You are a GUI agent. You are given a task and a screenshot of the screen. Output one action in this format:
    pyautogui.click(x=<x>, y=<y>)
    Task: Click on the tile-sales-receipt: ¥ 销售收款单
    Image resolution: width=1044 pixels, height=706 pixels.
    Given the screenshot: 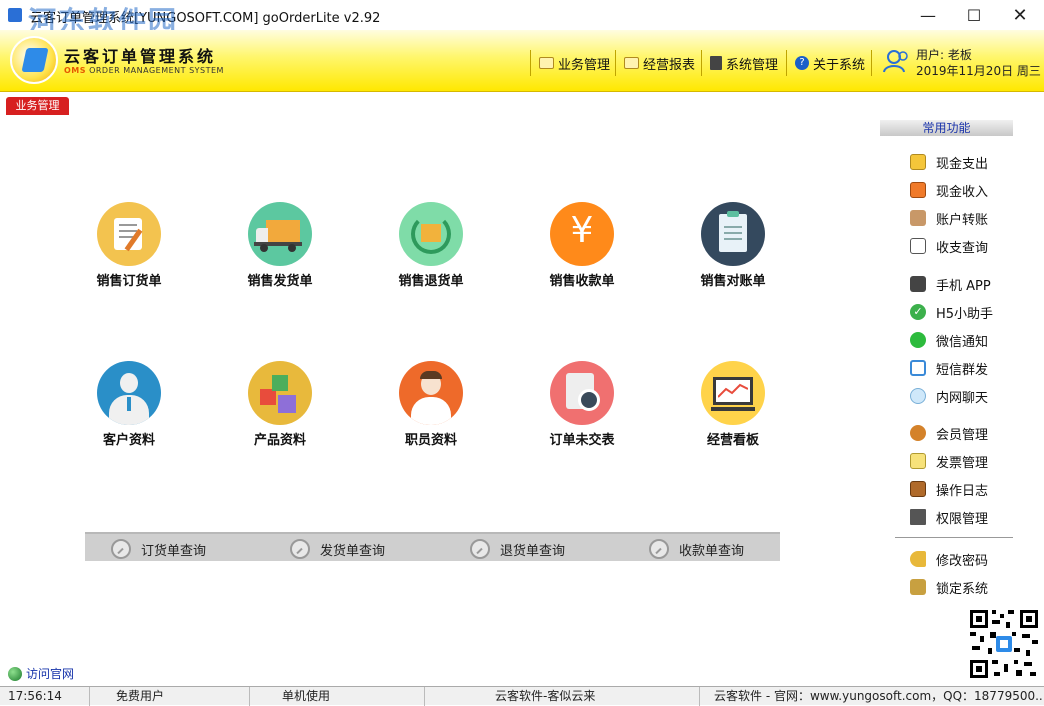 What is the action you would take?
    pyautogui.click(x=582, y=245)
    